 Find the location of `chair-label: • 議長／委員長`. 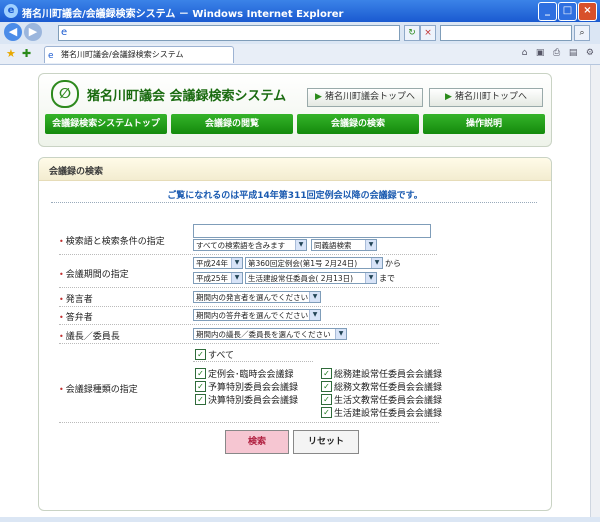

chair-label: • 議長／委員長 is located at coordinates (89, 337).